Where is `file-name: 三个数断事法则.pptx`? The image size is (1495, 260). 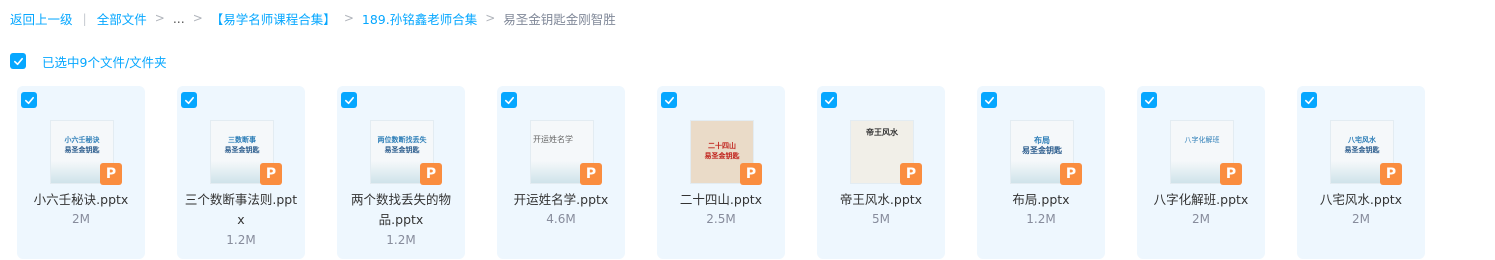
file-name: 三个数断事法则.pptx is located at coordinates (241, 210).